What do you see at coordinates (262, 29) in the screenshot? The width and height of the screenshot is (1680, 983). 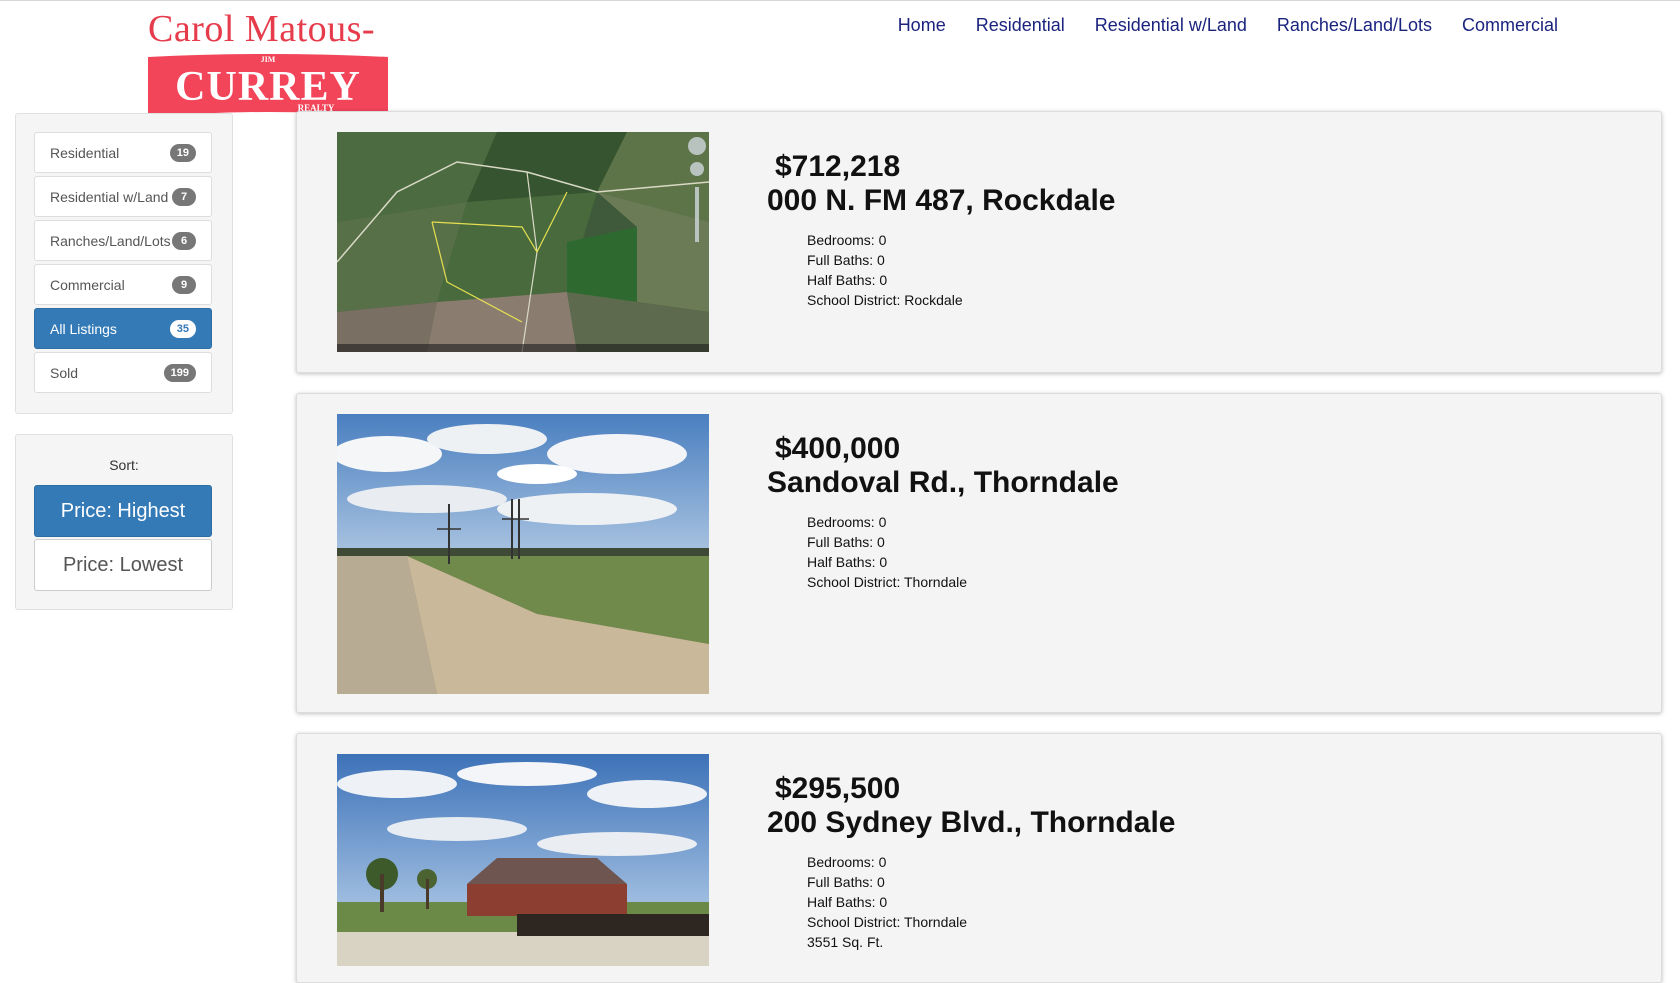 I see `logo-top-text: Carol Matous-` at bounding box center [262, 29].